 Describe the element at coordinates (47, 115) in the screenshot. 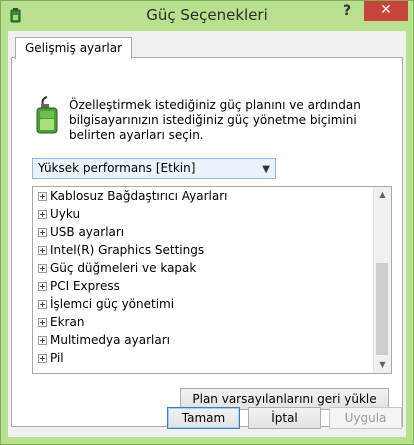

I see `battery-plug-icon` at that location.